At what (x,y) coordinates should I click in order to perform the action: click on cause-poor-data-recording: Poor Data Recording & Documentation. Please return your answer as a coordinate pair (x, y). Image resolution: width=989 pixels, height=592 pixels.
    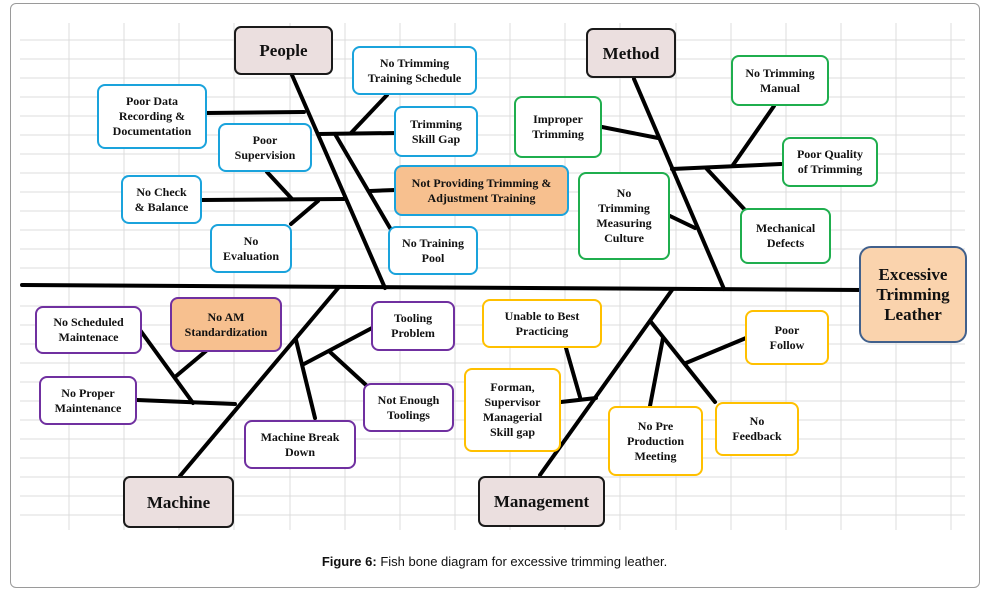
    Looking at the image, I should click on (152, 116).